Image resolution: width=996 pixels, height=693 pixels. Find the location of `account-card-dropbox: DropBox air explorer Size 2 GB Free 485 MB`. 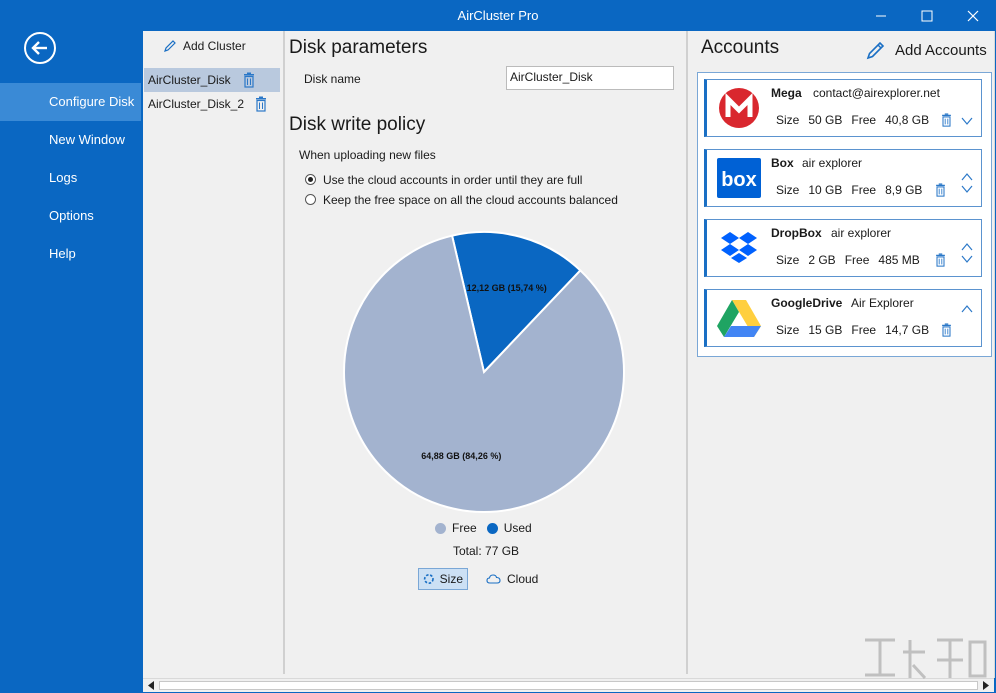

account-card-dropbox: DropBox air explorer Size 2 GB Free 485 MB is located at coordinates (843, 248).